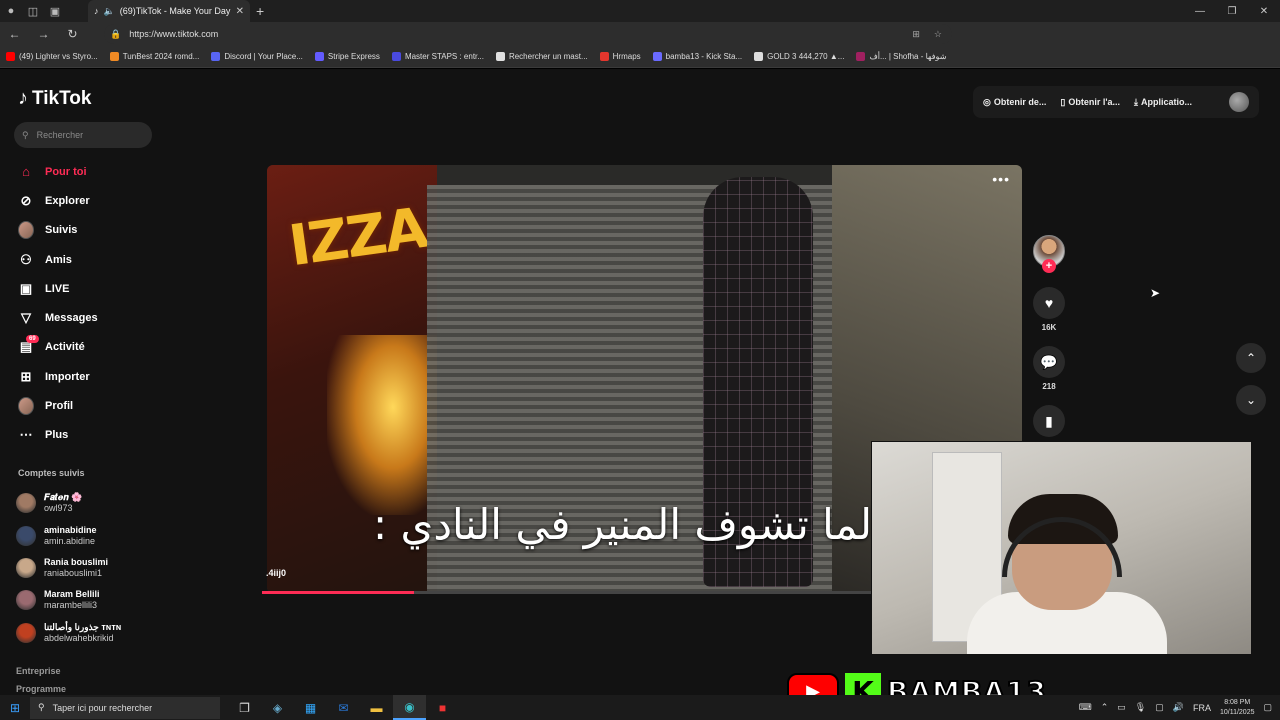 This screenshot has height=720, width=1280. Describe the element at coordinates (442, 707) in the screenshot. I see `obs-app-icon: ■` at that location.